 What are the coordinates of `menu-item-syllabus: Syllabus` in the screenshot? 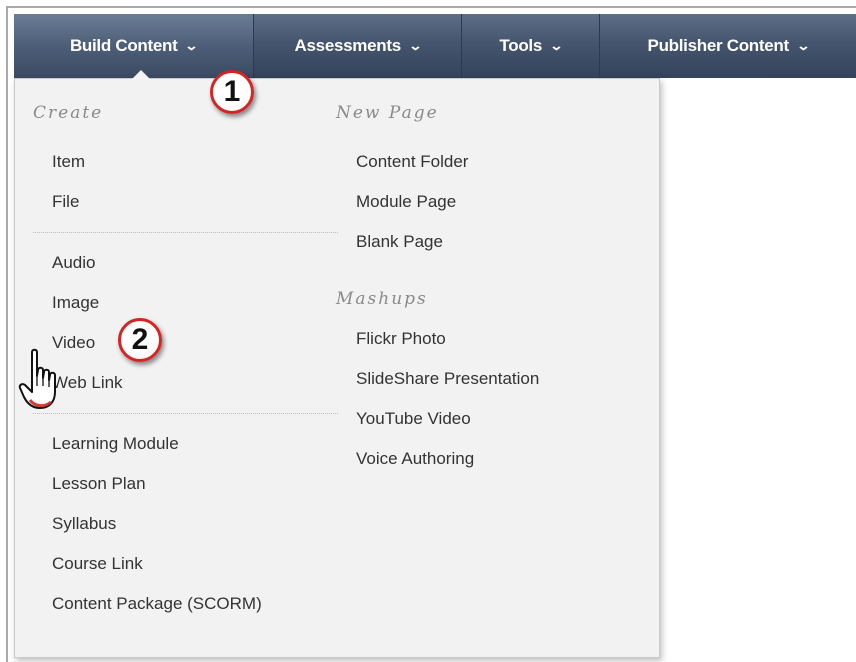 It's located at (84, 524).